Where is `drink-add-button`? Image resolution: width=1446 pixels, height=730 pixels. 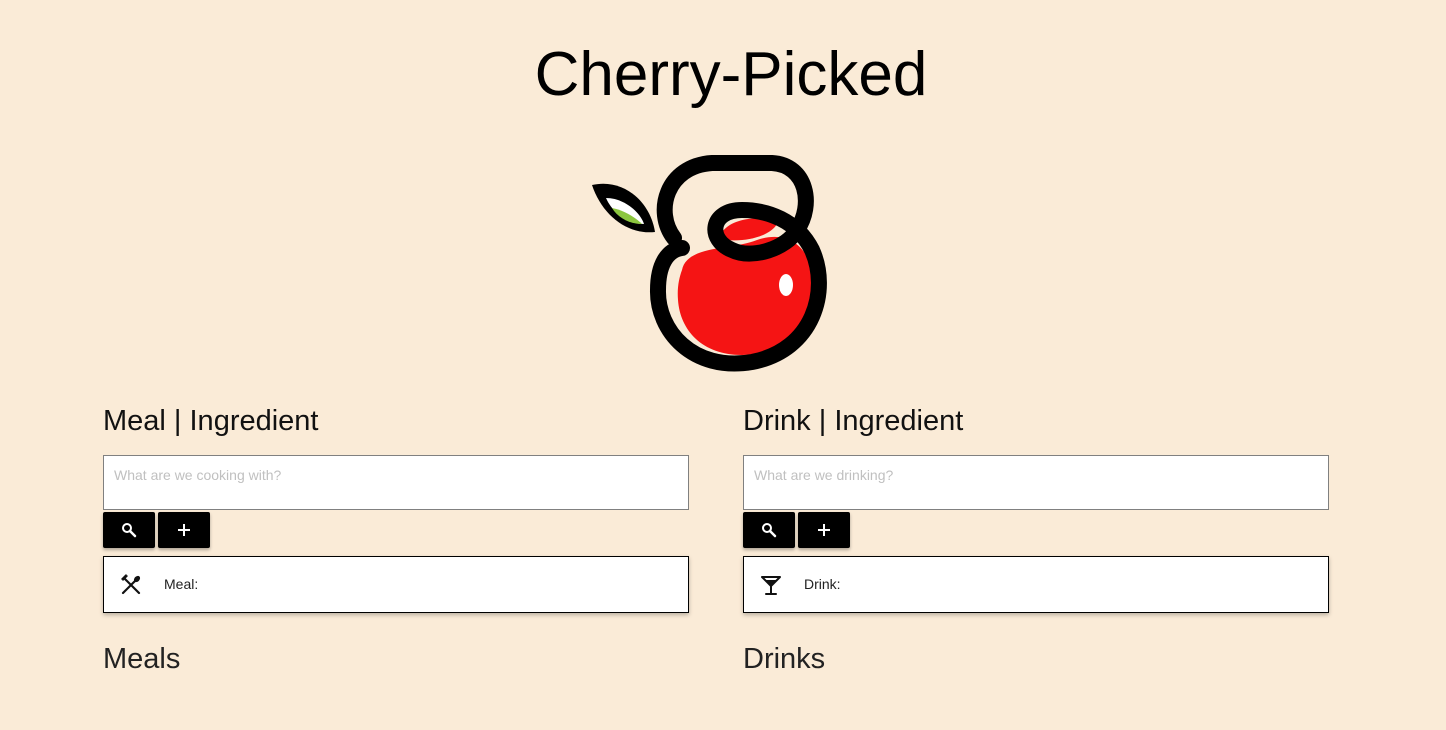 drink-add-button is located at coordinates (824, 530).